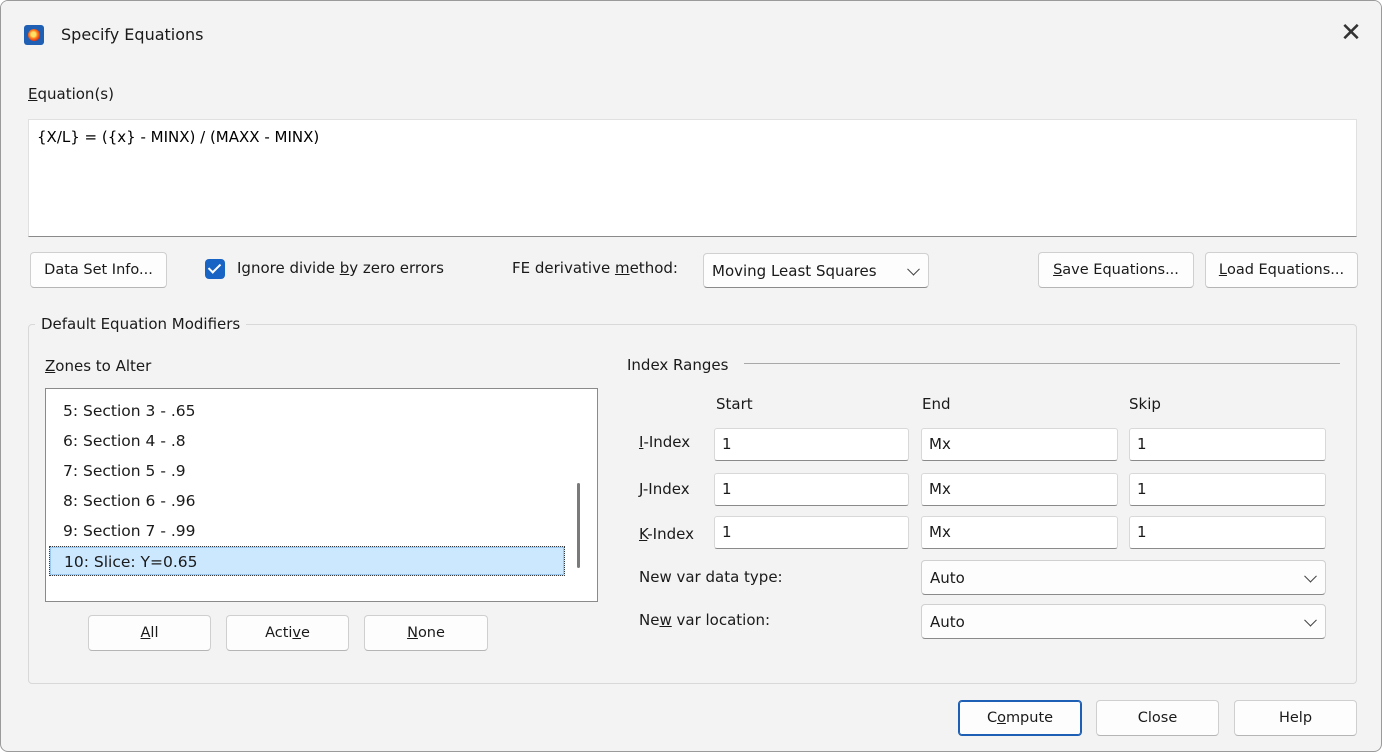 The width and height of the screenshot is (1382, 752). Describe the element at coordinates (1019, 444) in the screenshot. I see `i-index-end-input: Mx` at that location.